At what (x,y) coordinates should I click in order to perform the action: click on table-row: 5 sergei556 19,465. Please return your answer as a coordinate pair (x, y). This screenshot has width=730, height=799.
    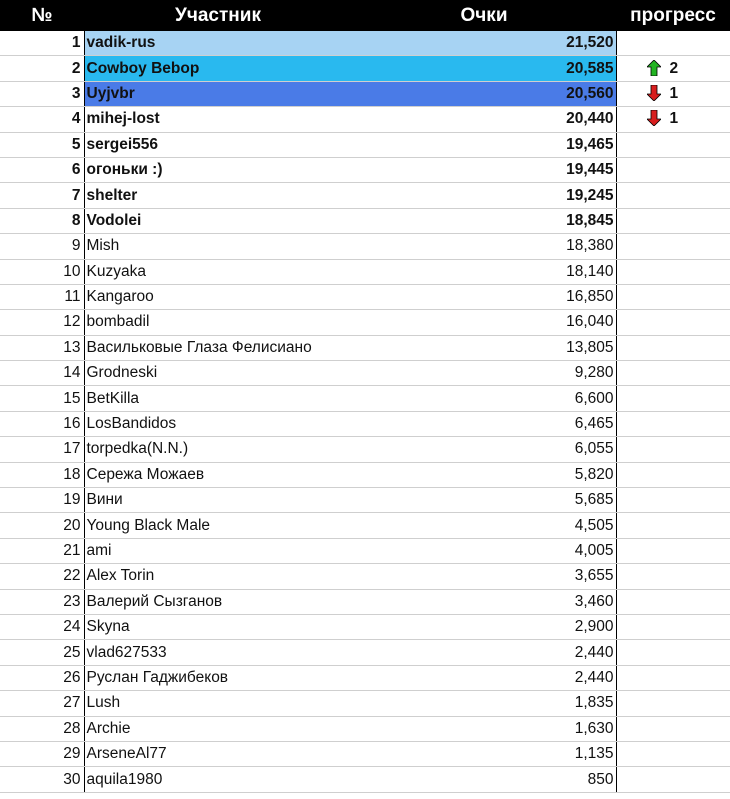
    Looking at the image, I should click on (365, 145).